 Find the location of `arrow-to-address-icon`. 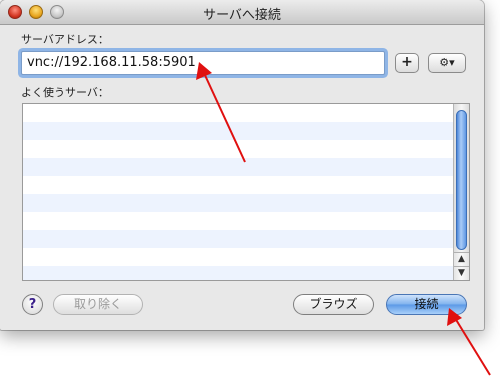

arrow-to-address-icon is located at coordinates (221, 112).